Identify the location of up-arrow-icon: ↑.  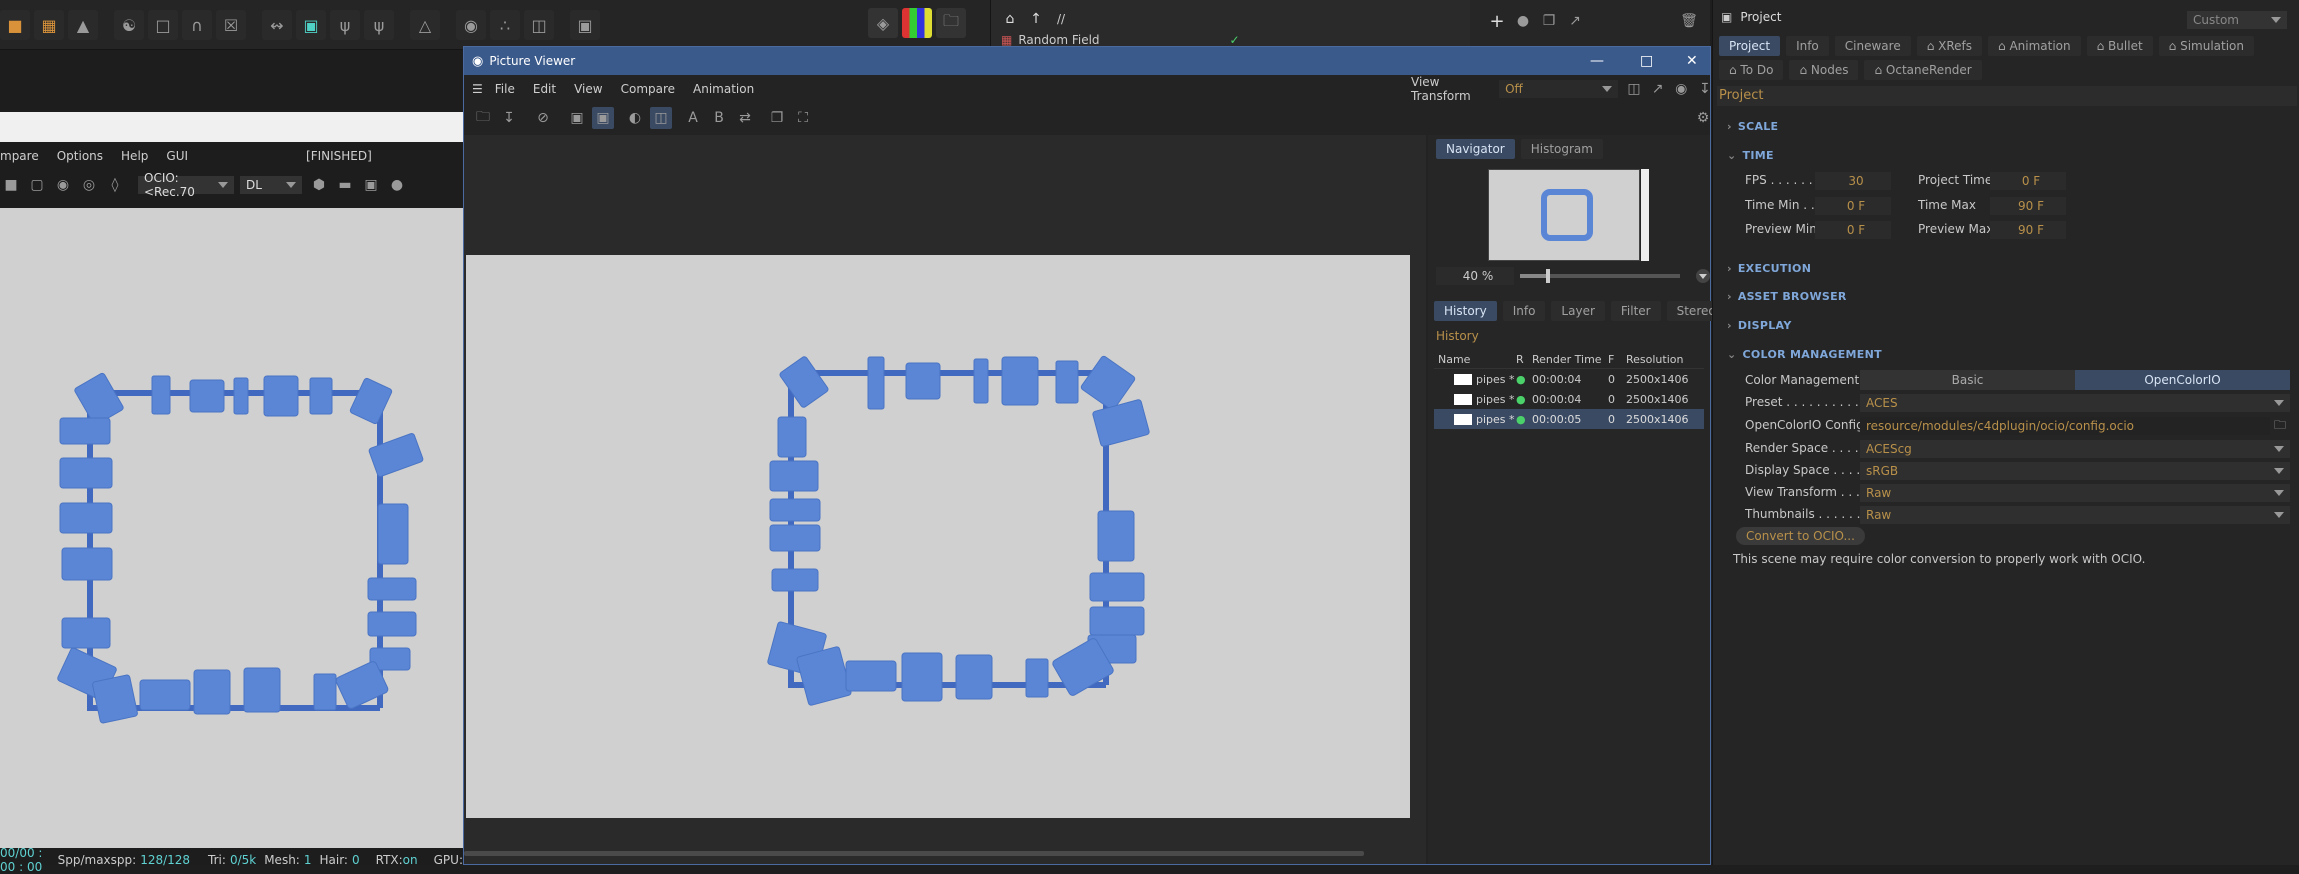
(1036, 19).